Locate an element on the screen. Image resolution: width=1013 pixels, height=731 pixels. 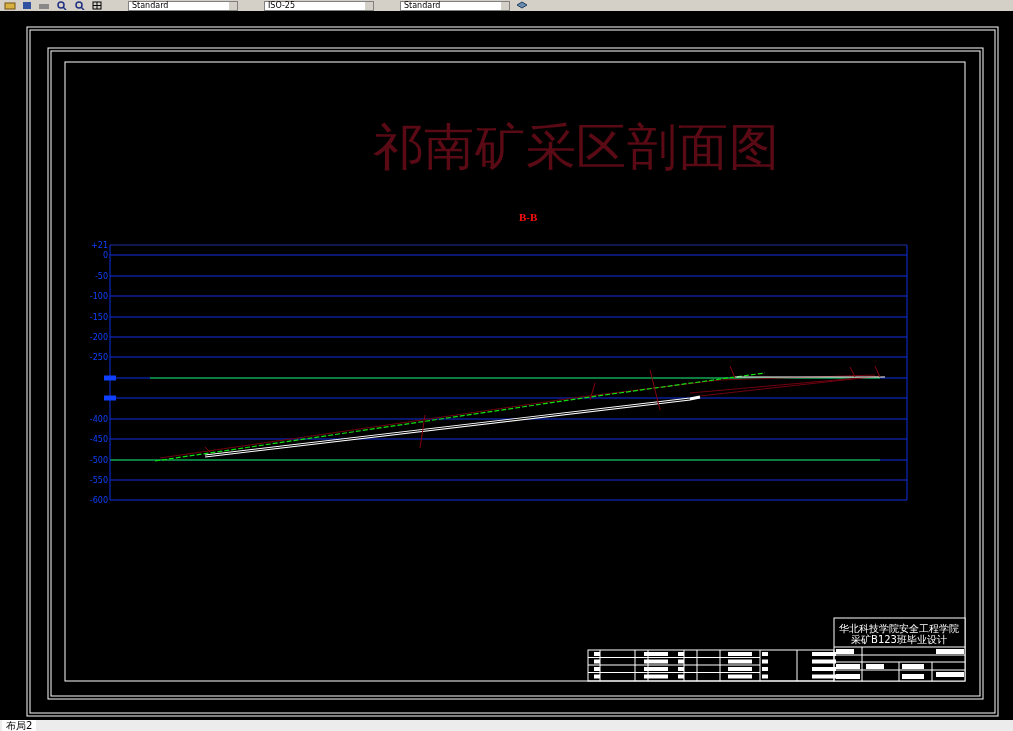
axis-label: -500 is located at coordinates (98, 460).